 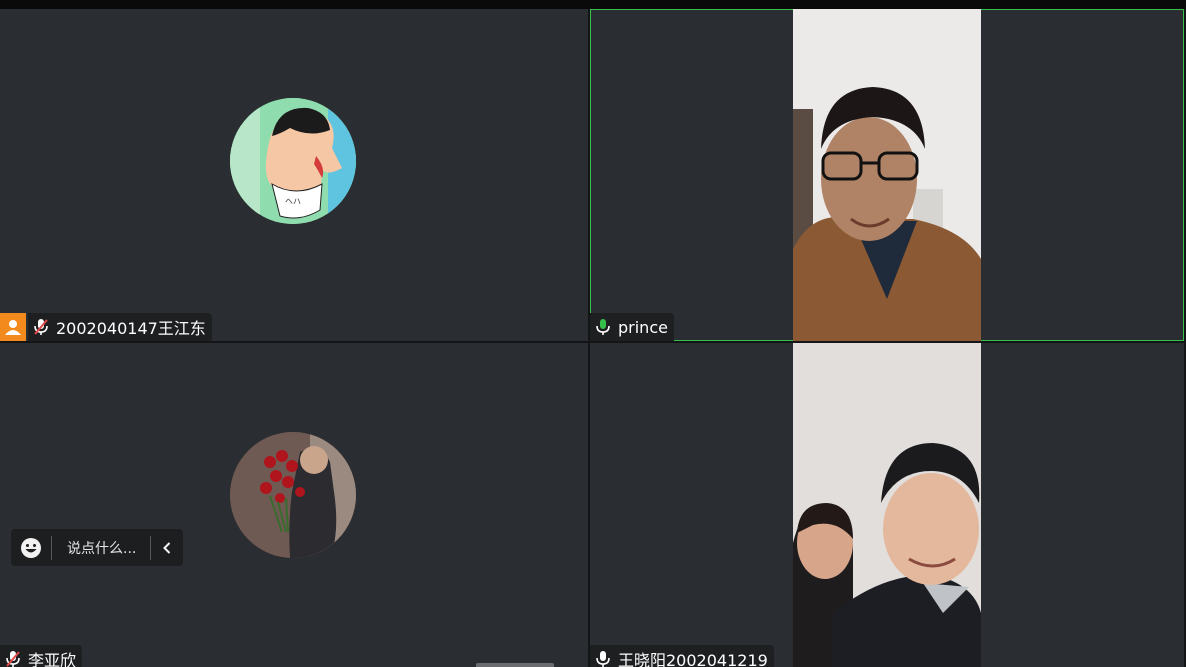 I want to click on participant-name: 2002040147王江东, so click(x=131, y=328).